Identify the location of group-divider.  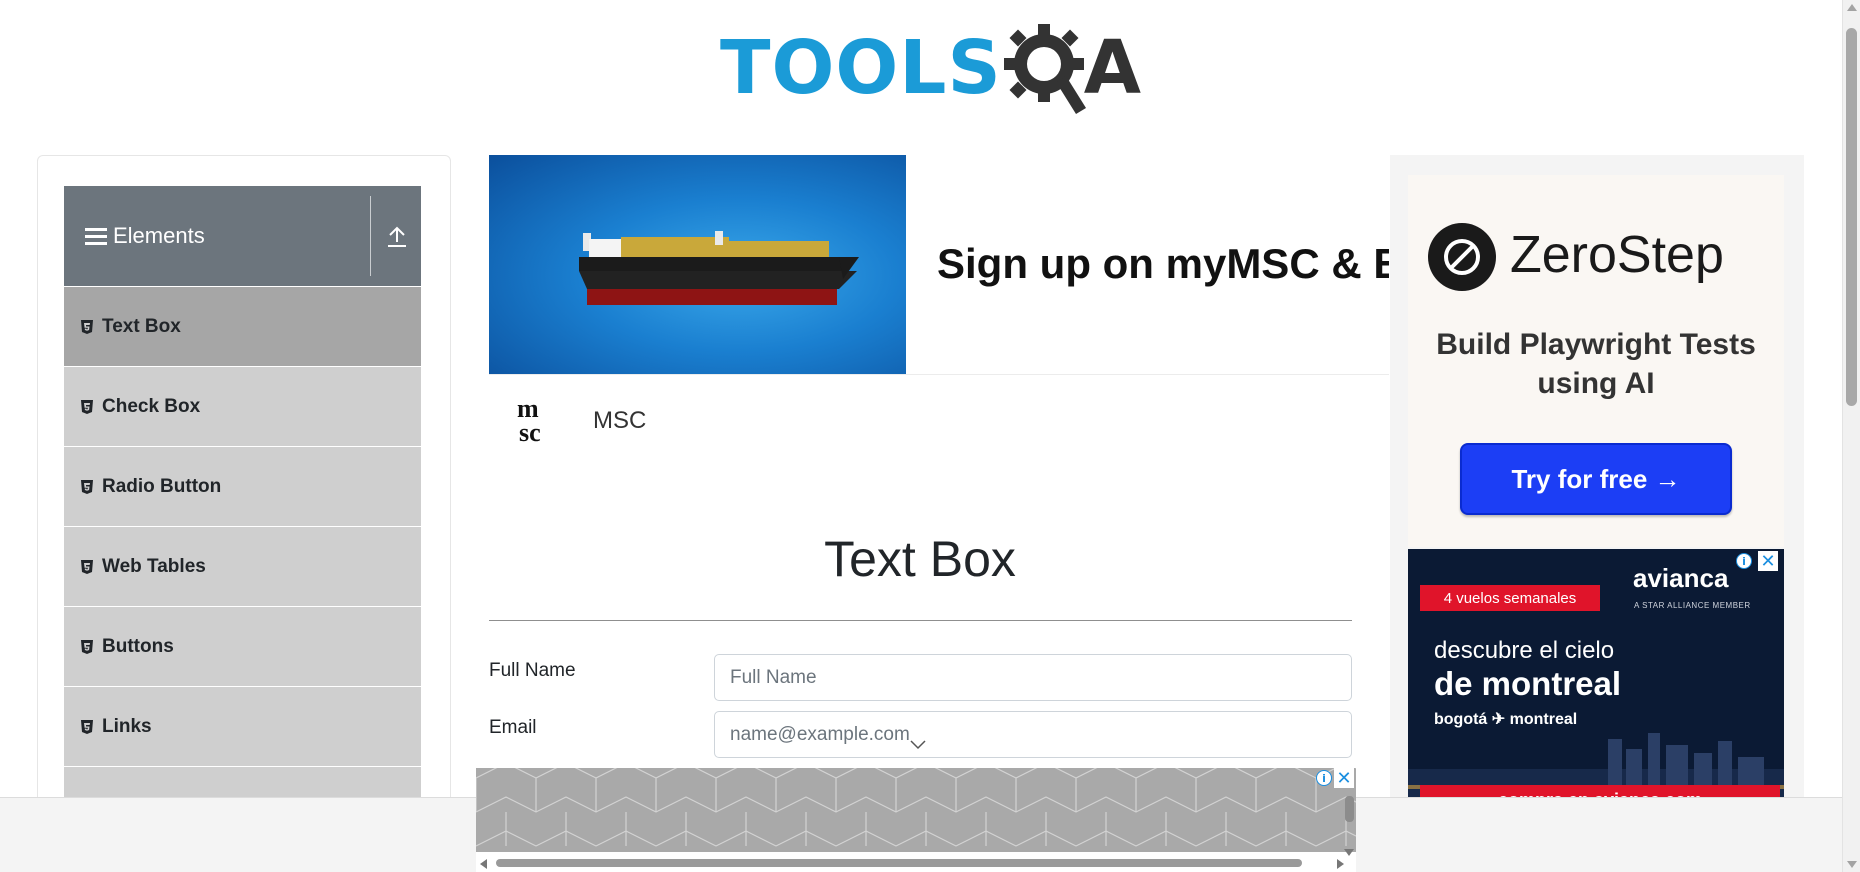
(370, 236).